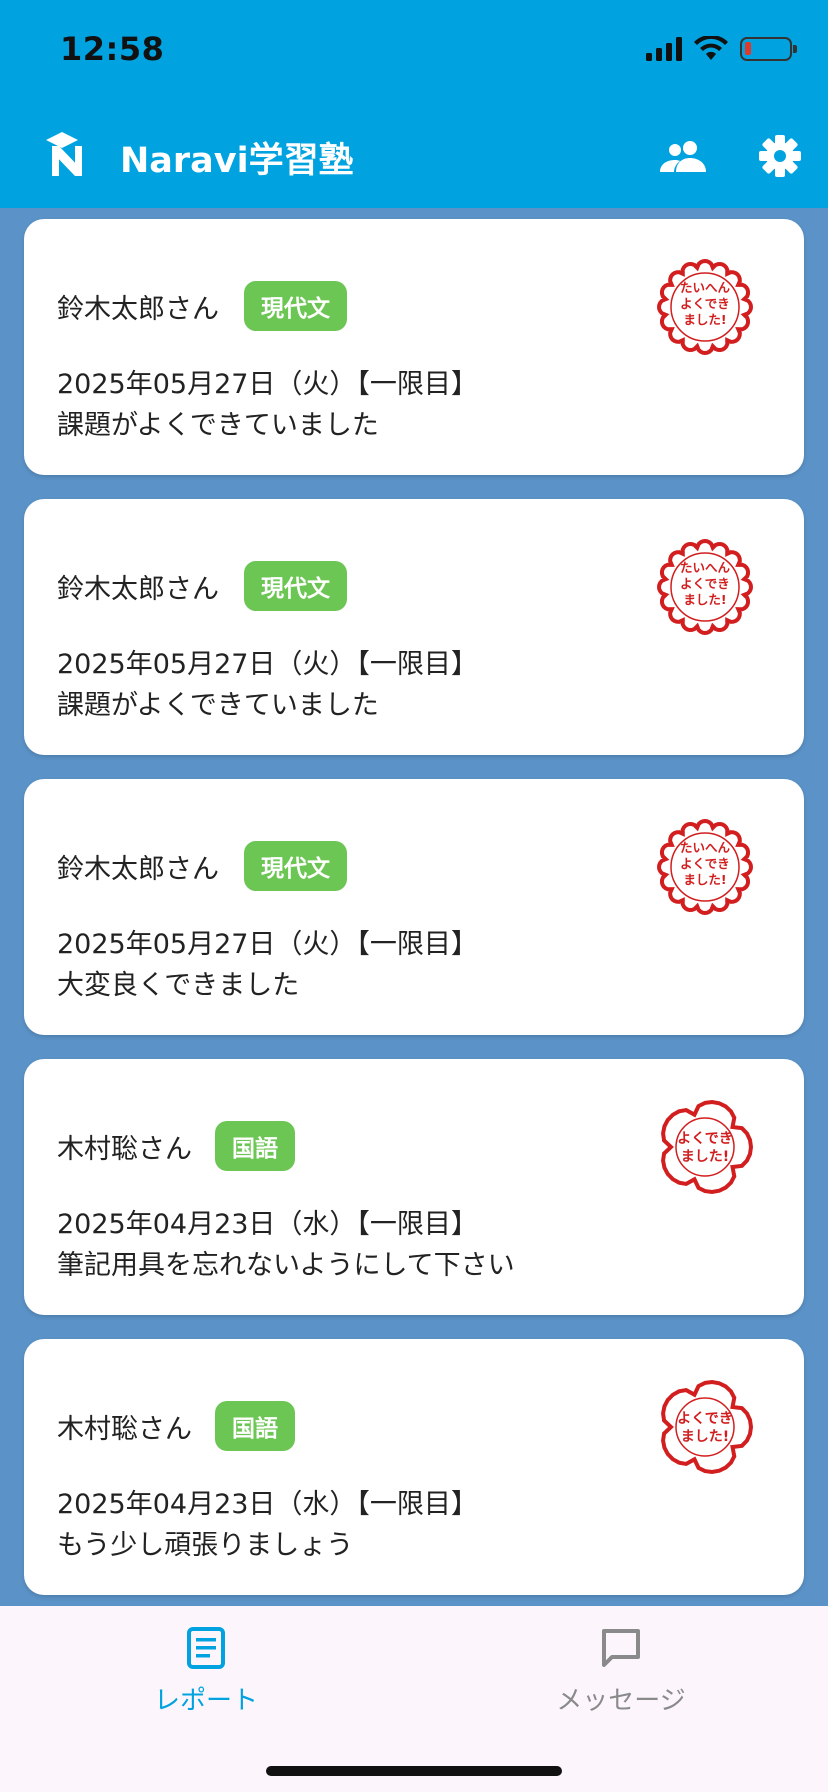  I want to click on people-icon, so click(683, 156).